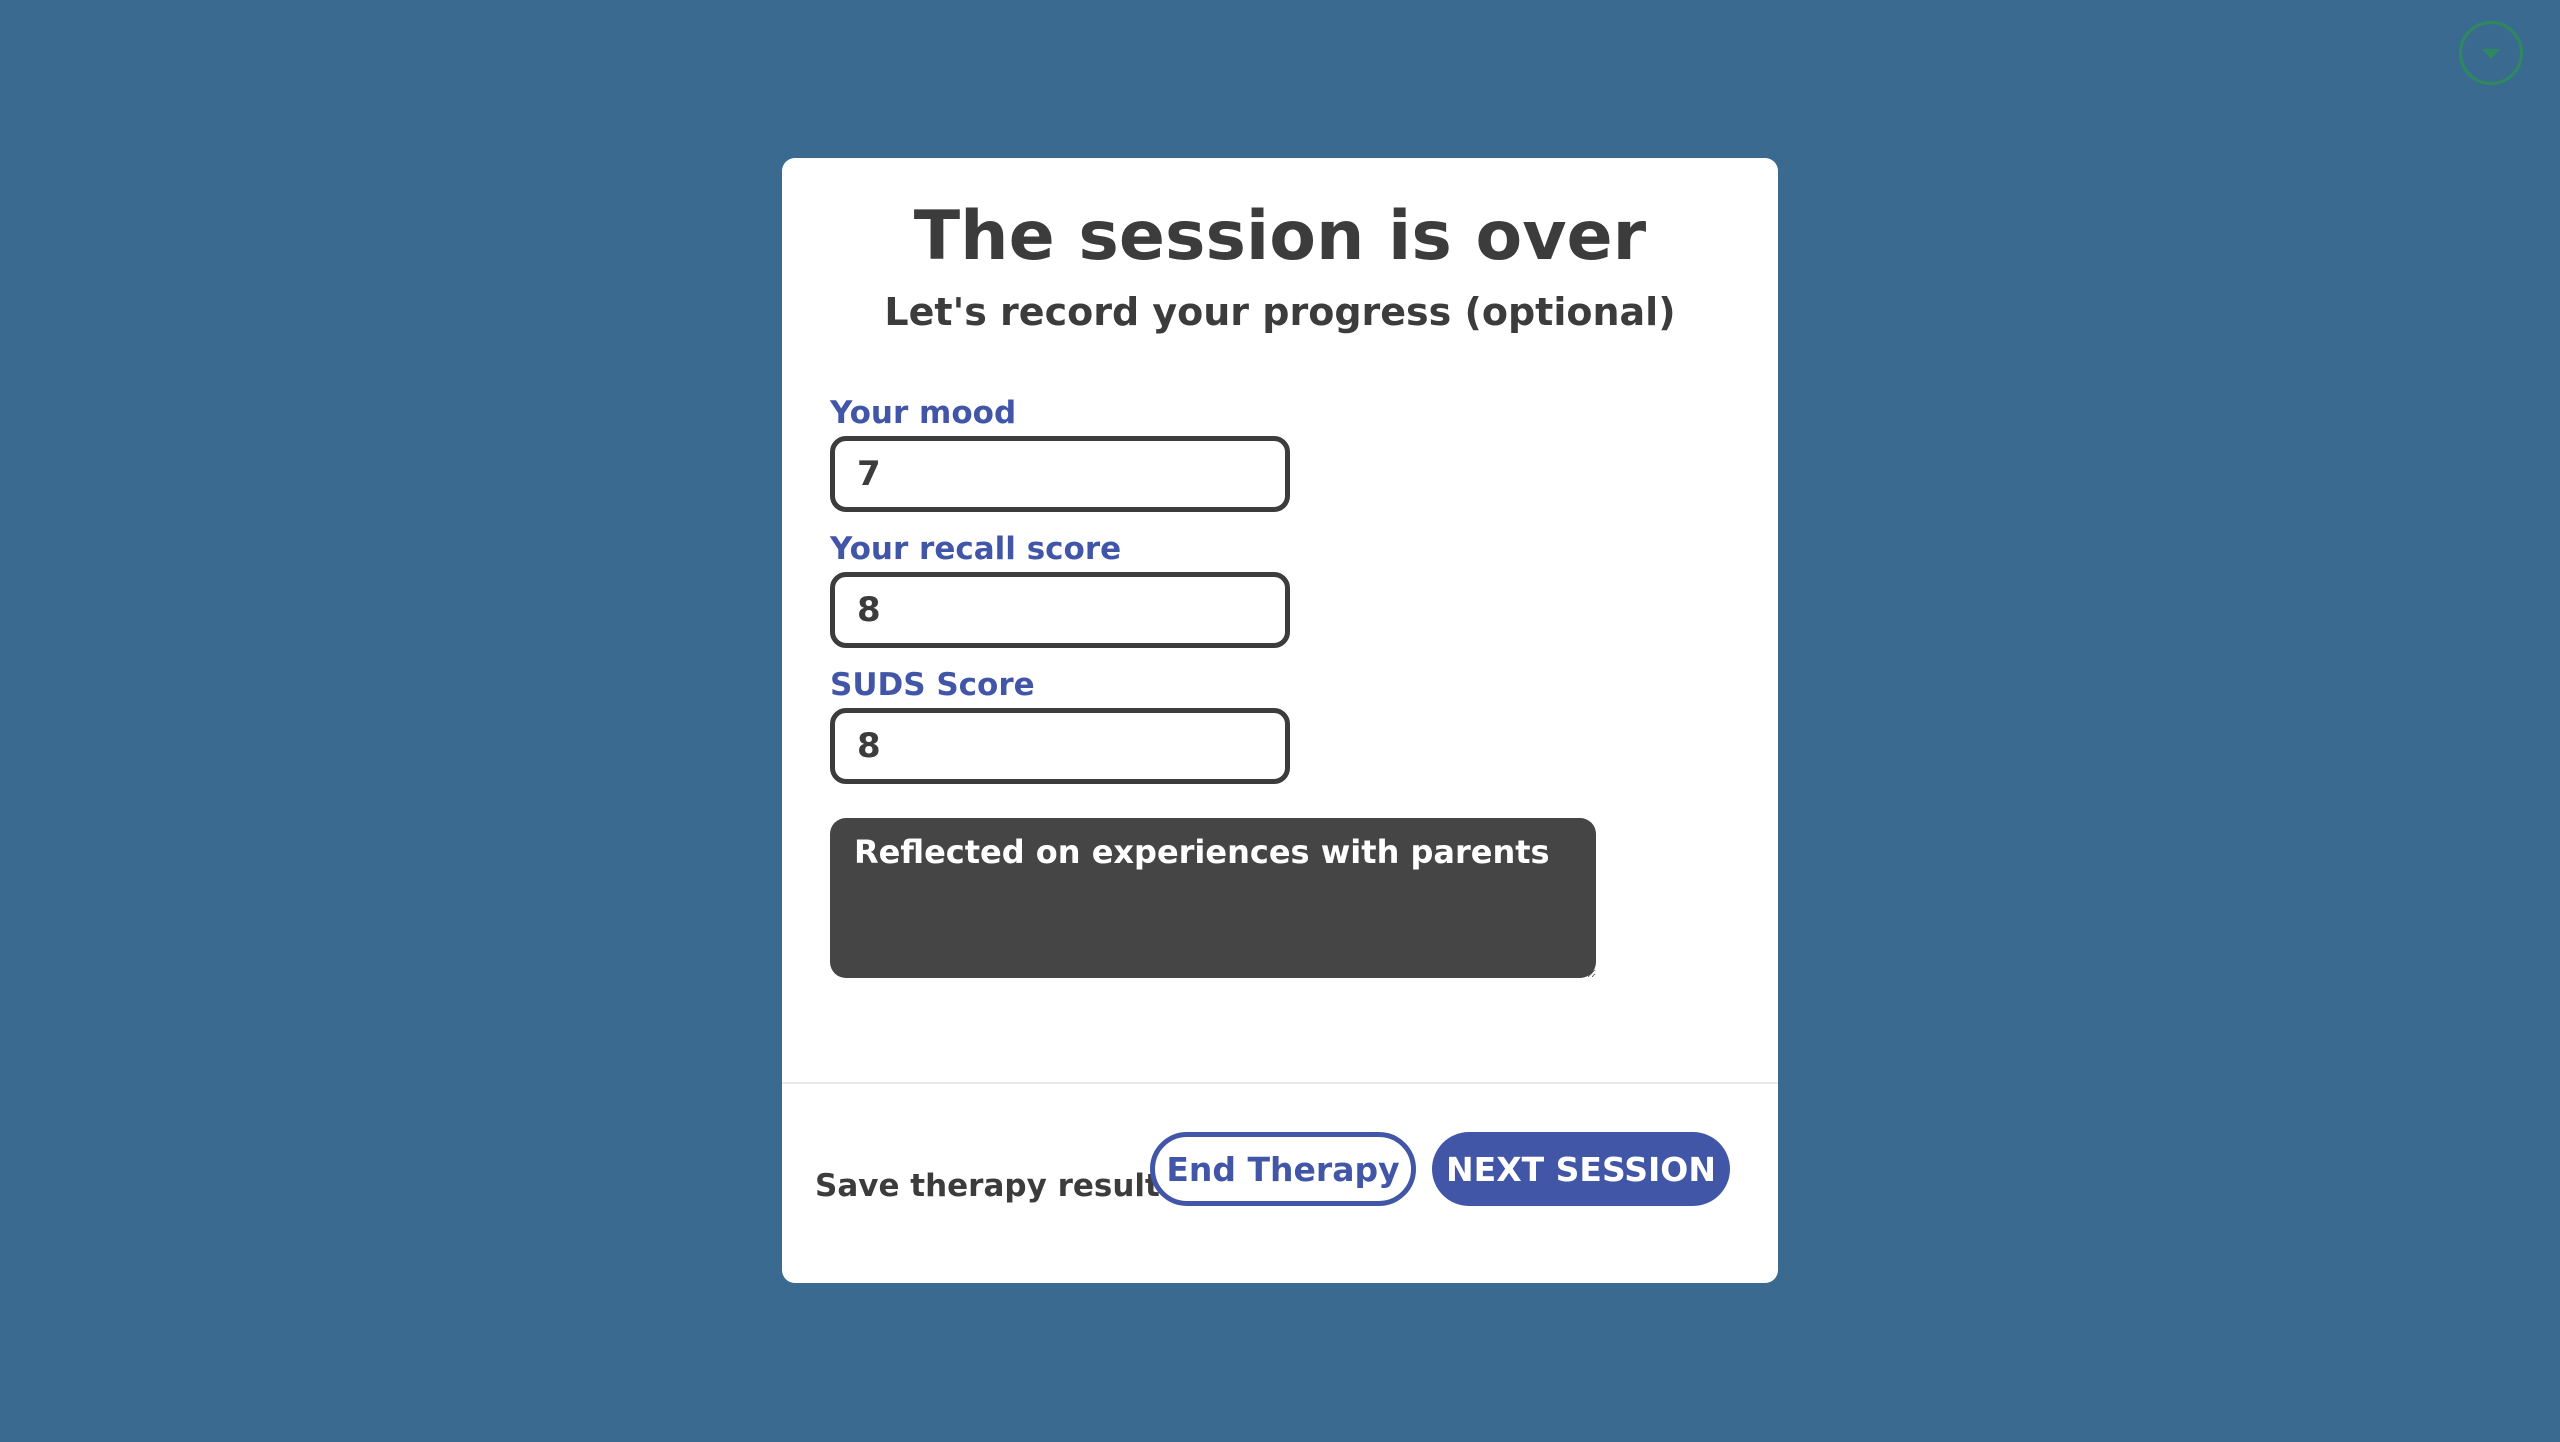  I want to click on modal-title: The session is over, so click(1280, 236).